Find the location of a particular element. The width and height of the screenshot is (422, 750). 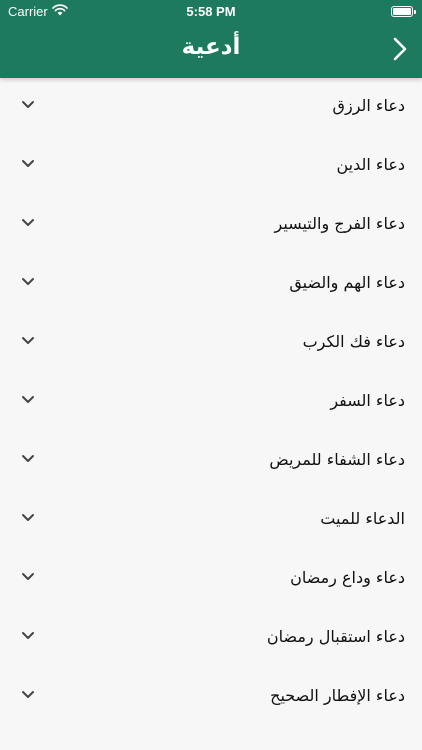

list-item: دعاء الهم والضيق is located at coordinates (211, 284).